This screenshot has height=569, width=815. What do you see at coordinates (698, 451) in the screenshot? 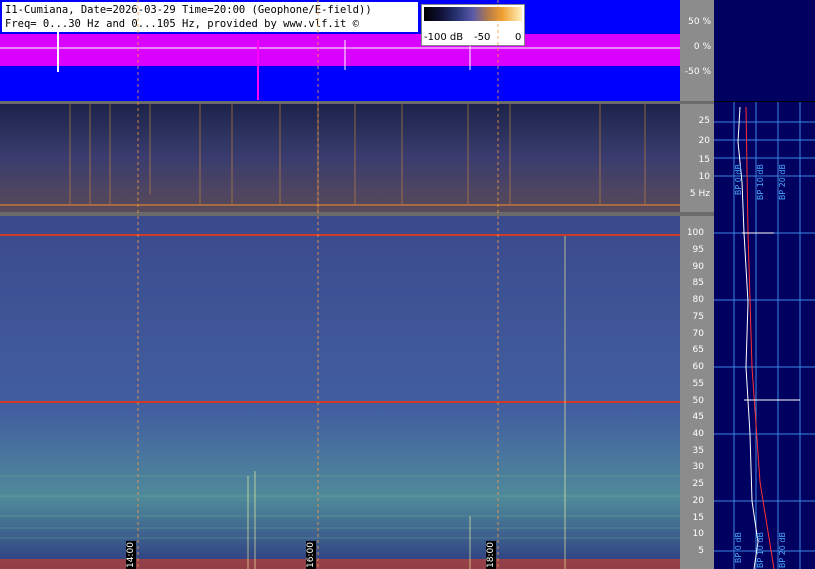
I see `high-tick-35: 35` at bounding box center [698, 451].